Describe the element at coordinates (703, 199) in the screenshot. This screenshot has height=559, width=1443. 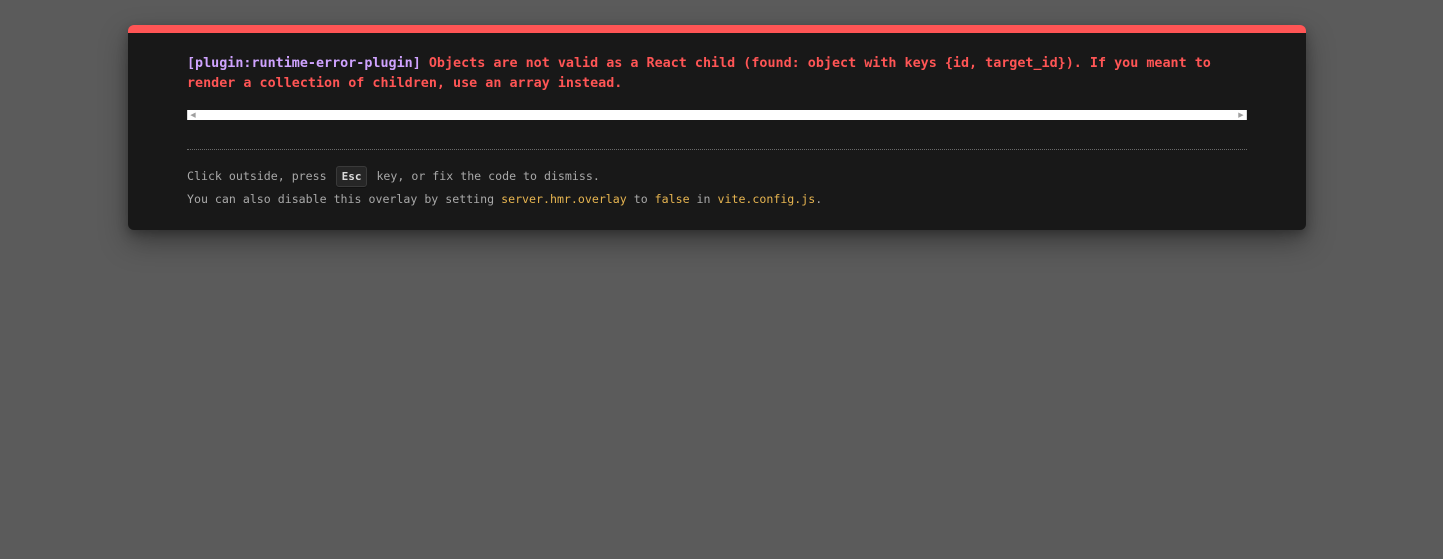
I see `tip2-text-3: in` at that location.